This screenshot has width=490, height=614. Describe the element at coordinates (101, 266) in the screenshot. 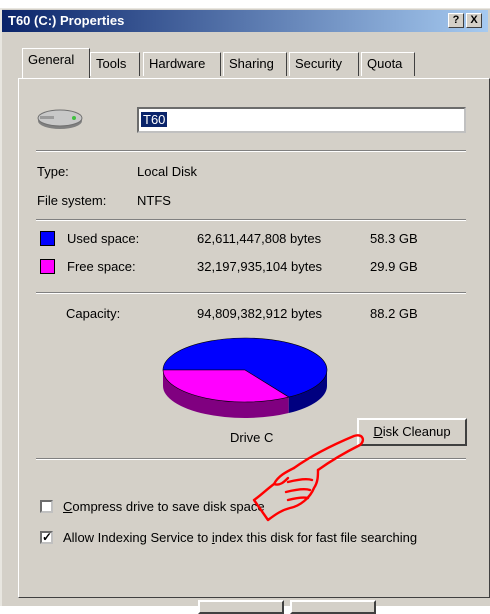

I see `free-space-label: Free space:` at that location.